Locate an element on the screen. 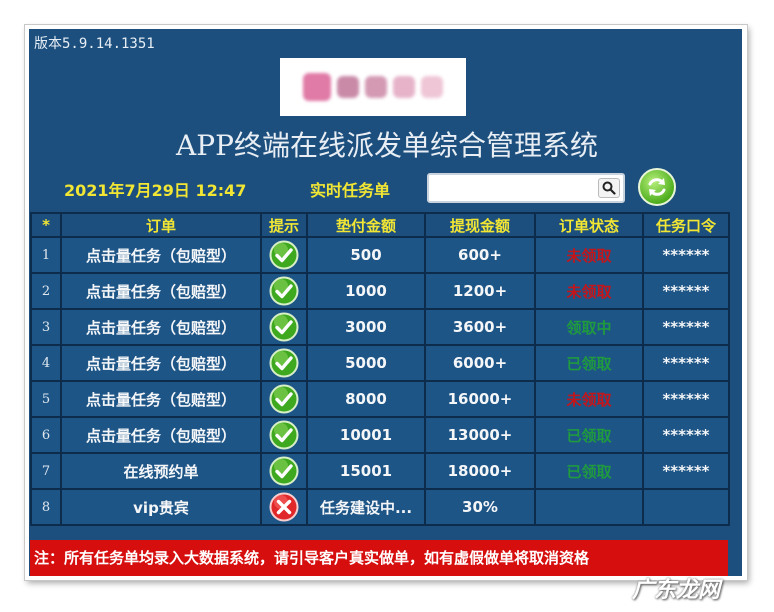  datetime-label: 2021年7月29日 12:47 is located at coordinates (155, 190).